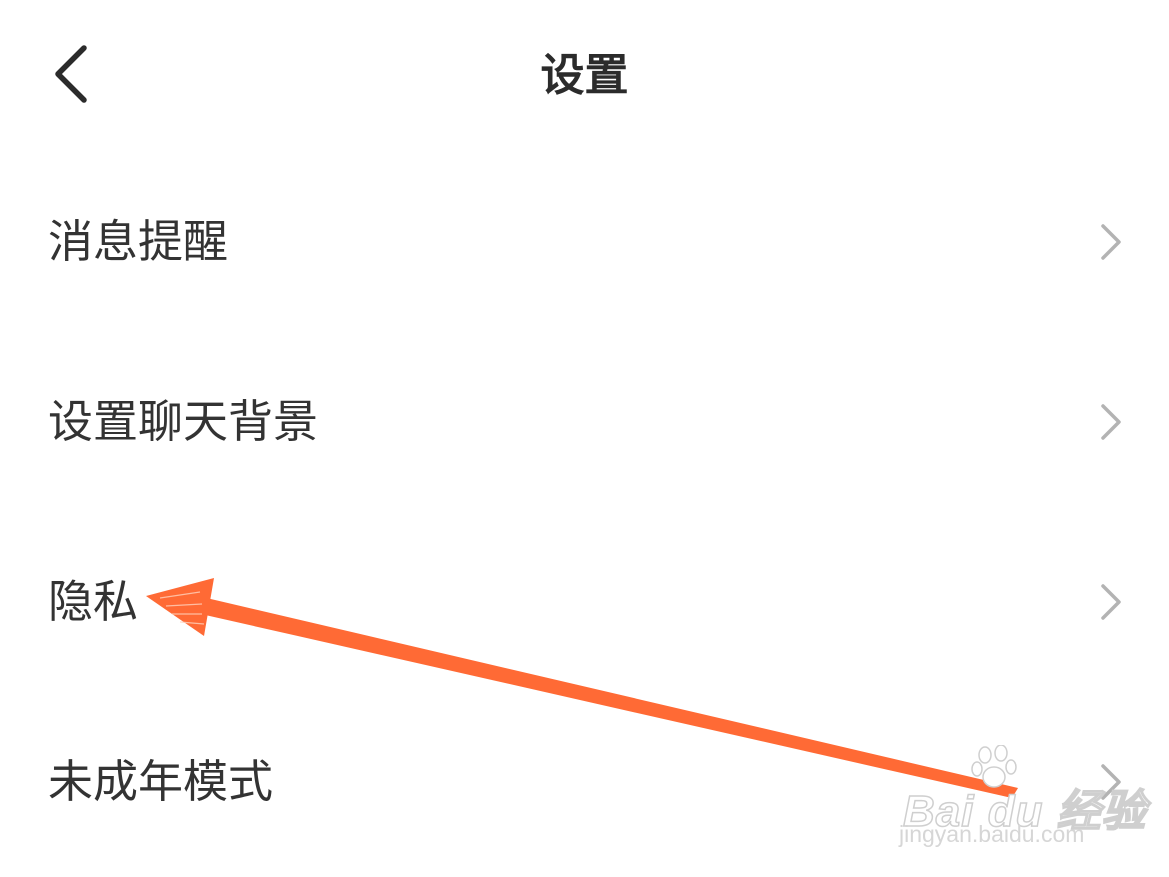 Image resolution: width=1169 pixels, height=877 pixels. I want to click on settings-item-label: 设置聊天背景, so click(183, 421).